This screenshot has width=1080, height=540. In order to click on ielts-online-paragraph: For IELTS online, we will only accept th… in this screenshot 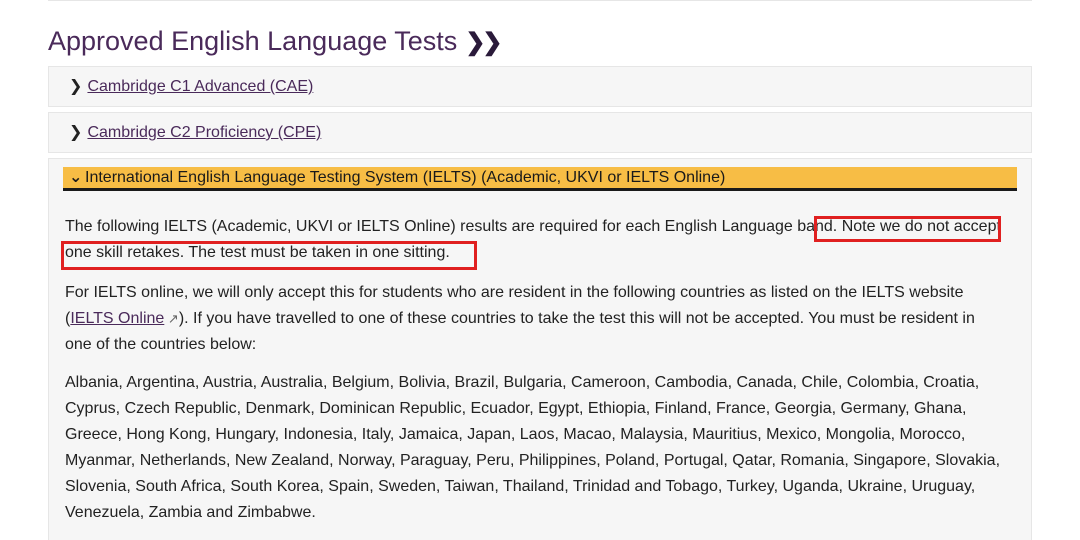, I will do `click(535, 319)`.